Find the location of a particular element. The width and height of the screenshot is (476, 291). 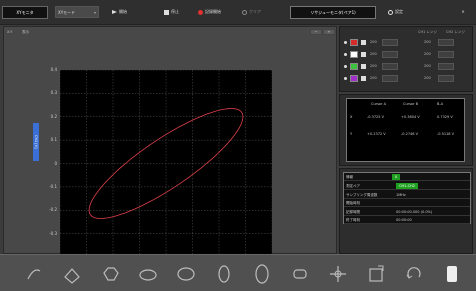

rounded-rect-tool-icon is located at coordinates (300, 274).